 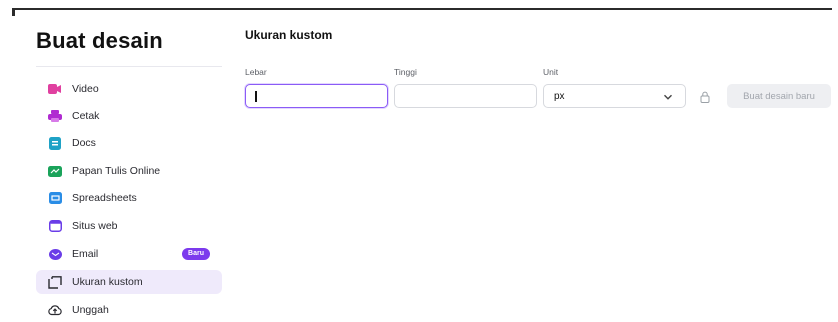 I want to click on sidebar-item-label: Spreadsheets, so click(x=104, y=198).